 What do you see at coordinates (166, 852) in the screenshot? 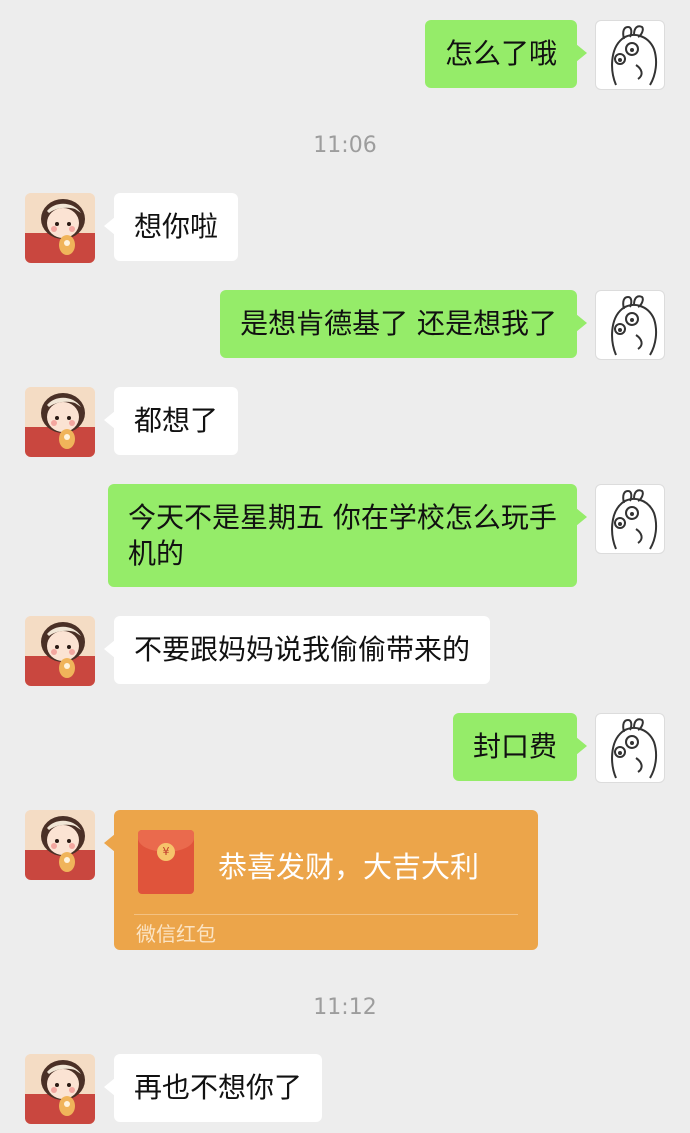
I see `coin-icon: ¥` at bounding box center [166, 852].